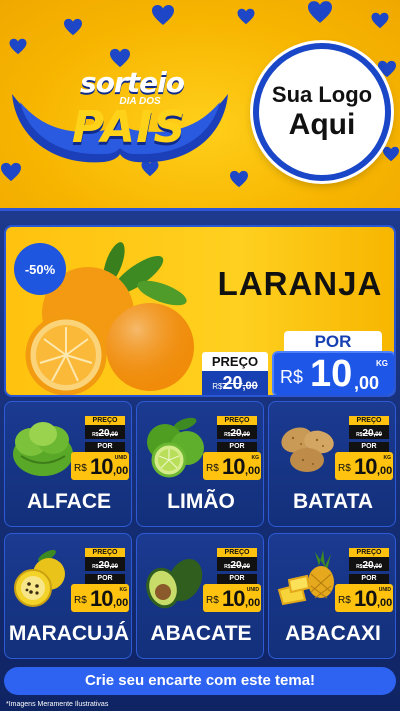 This screenshot has width=400, height=711. I want to click on product-name: MARACUJÁ, so click(69, 633).